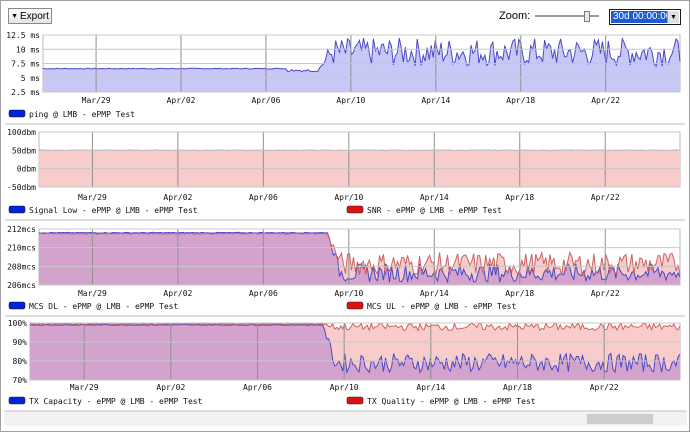 The image size is (690, 432). What do you see at coordinates (21, 187) in the screenshot?
I see `y-tick-label: -50dbm` at bounding box center [21, 187].